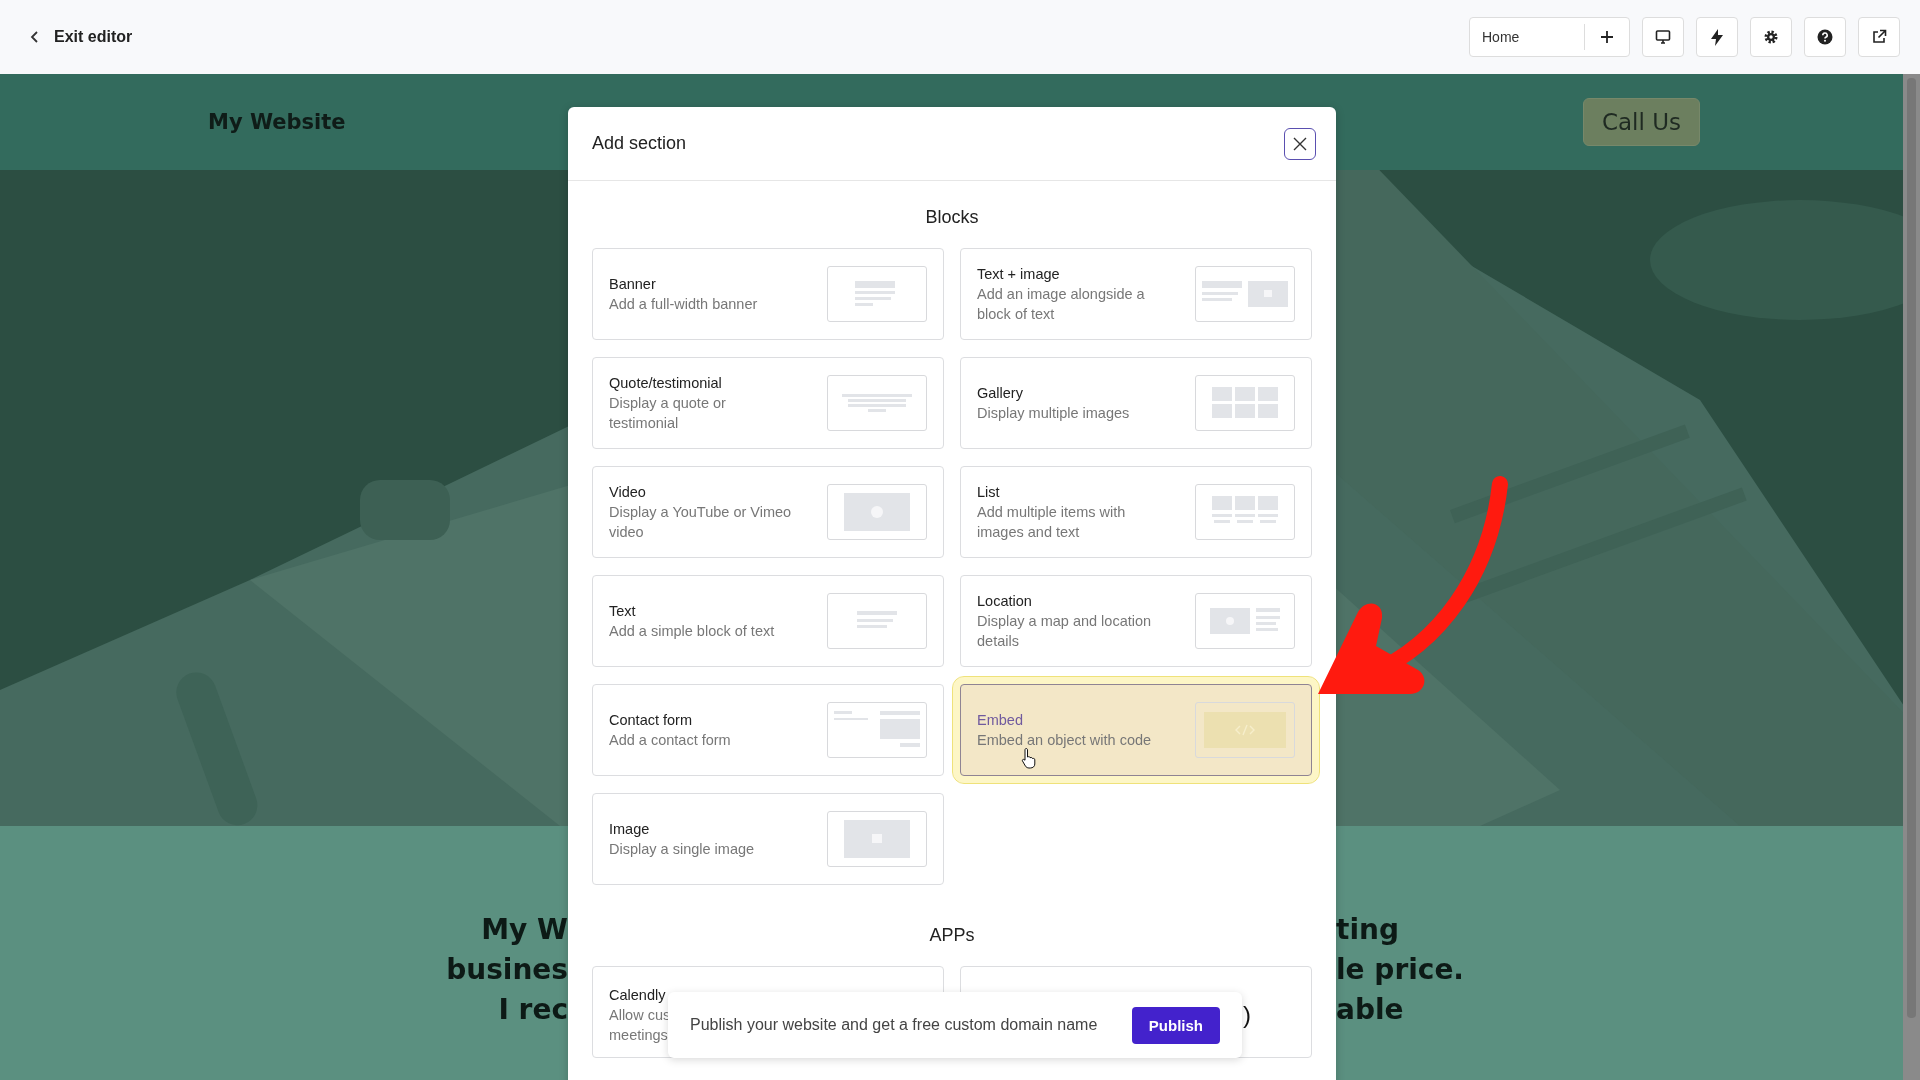 The image size is (1920, 1080). Describe the element at coordinates (682, 849) in the screenshot. I see `block-description: Display a single image` at that location.